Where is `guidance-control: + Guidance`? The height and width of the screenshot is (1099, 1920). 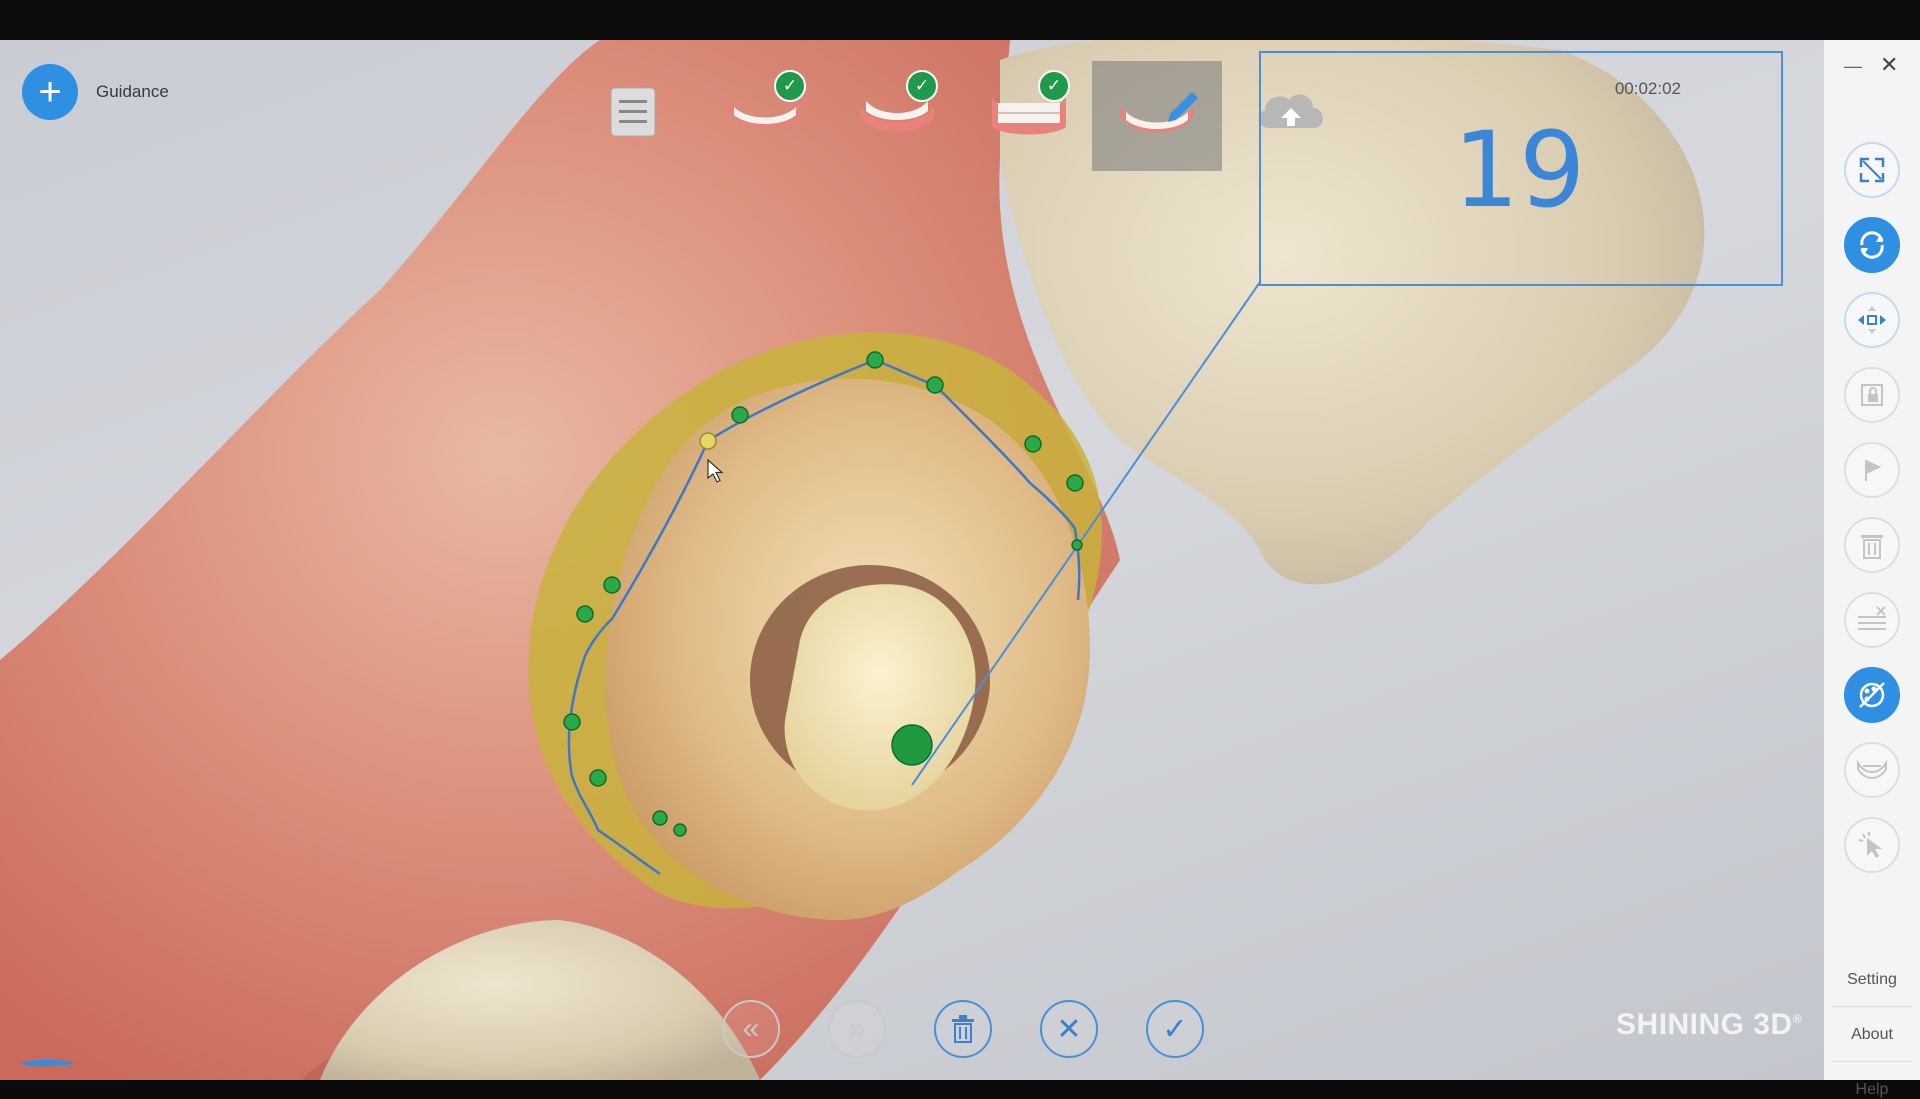
guidance-control: + Guidance is located at coordinates (95, 92).